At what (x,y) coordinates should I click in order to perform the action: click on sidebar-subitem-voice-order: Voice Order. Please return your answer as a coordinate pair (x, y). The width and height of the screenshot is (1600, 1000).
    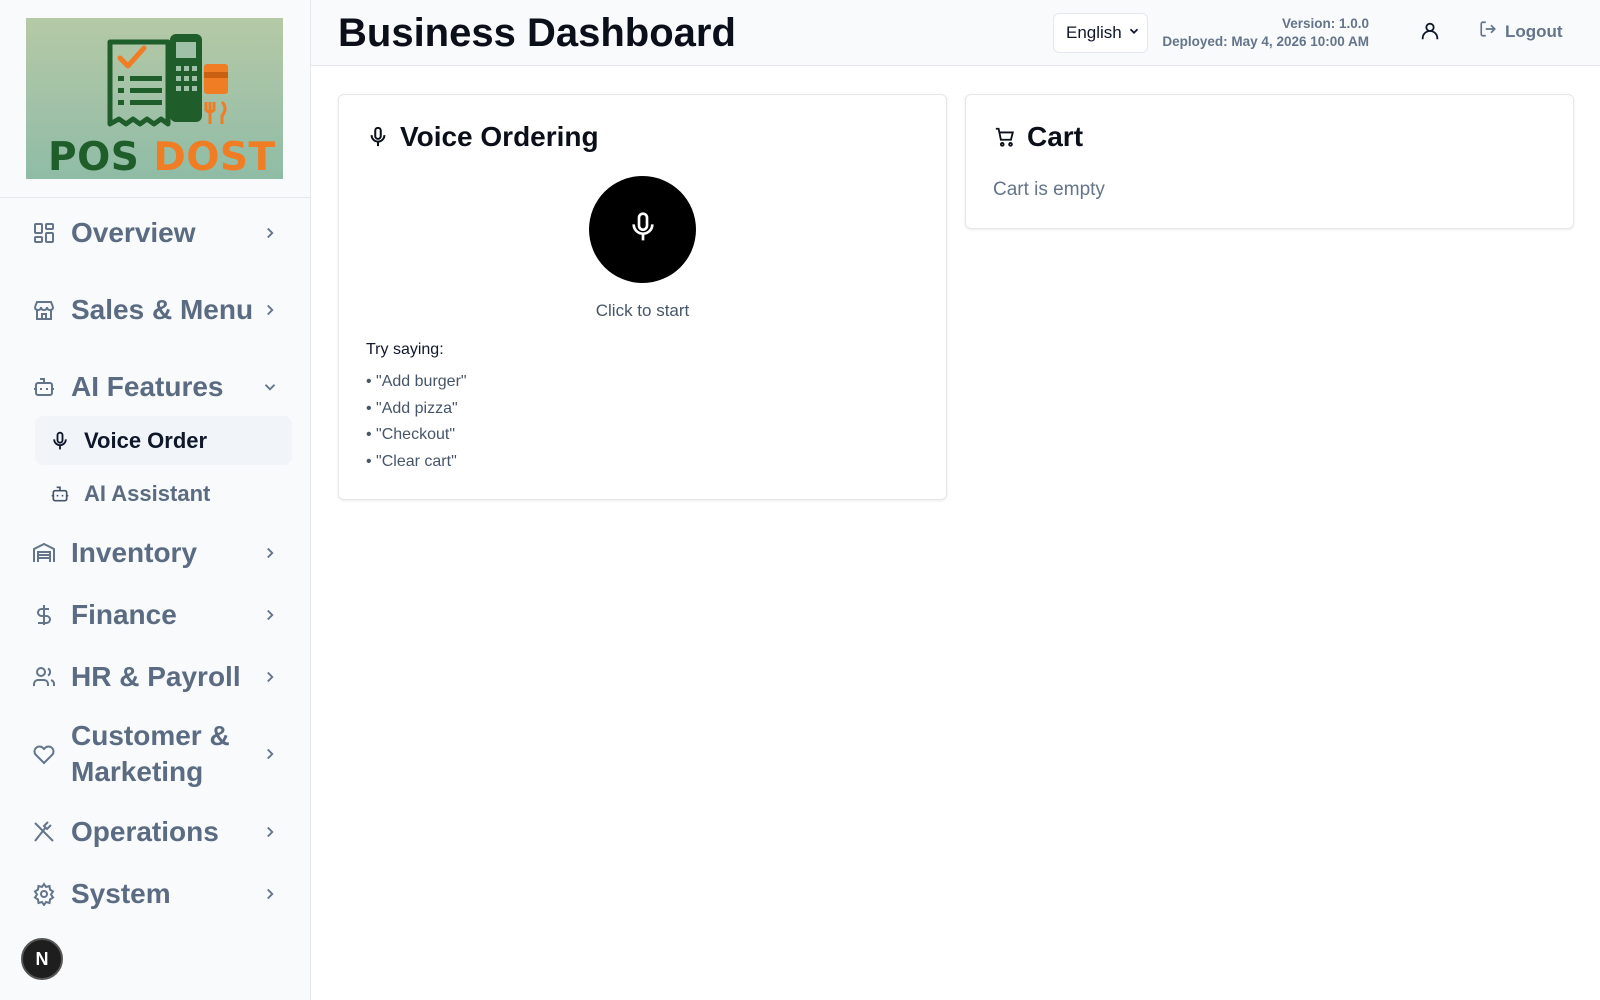
    Looking at the image, I should click on (163, 440).